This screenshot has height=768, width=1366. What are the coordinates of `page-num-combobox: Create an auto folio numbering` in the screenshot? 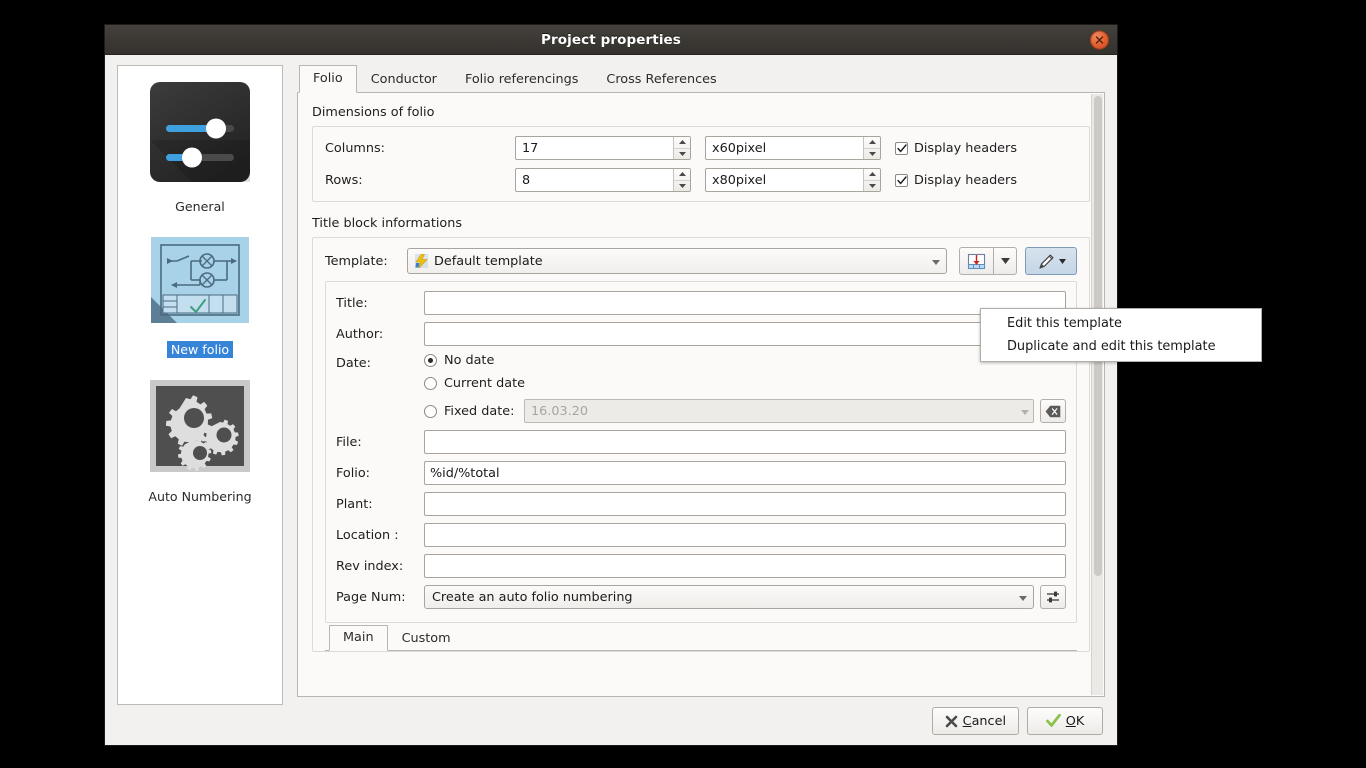 It's located at (729, 597).